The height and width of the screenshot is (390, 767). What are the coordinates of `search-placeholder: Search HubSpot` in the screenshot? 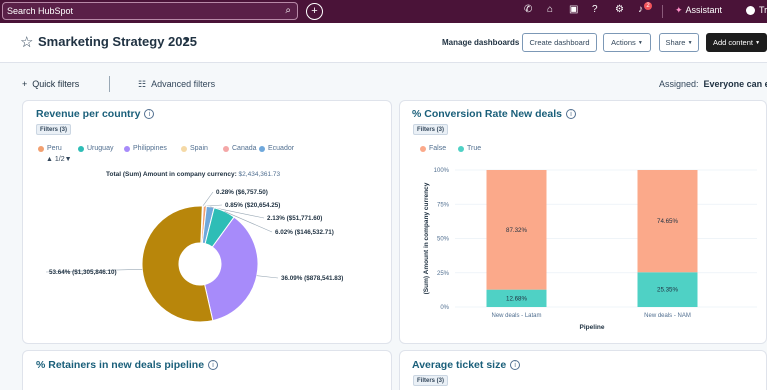 It's located at (40, 11).